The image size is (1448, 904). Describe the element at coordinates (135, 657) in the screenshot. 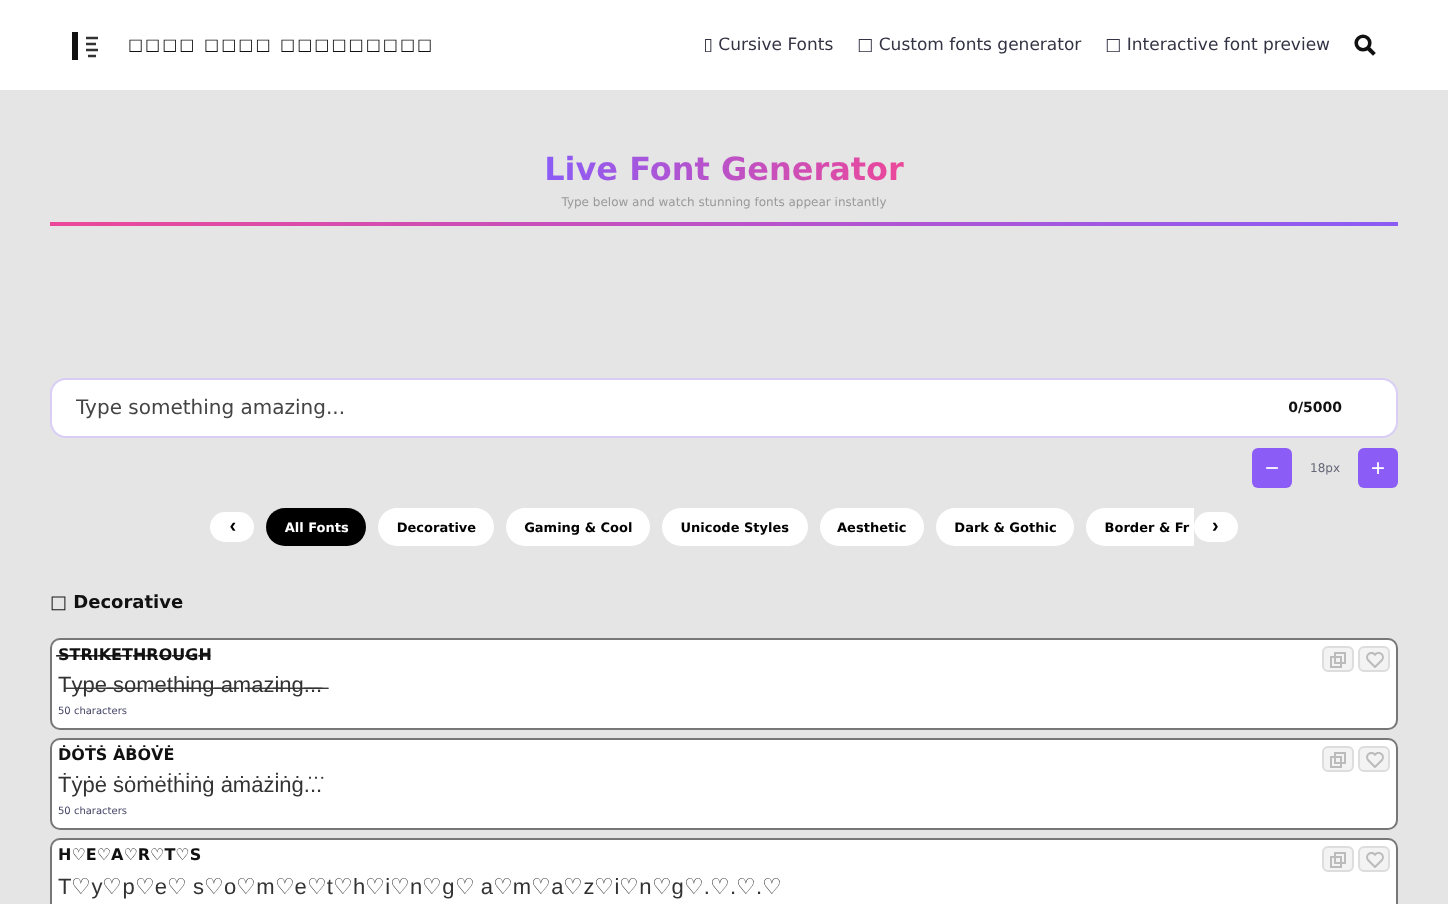

I see `font-name: S̶T̶R̶I̶K̶E̶T̶H̶R̶O̶U̶G̶H̶` at that location.